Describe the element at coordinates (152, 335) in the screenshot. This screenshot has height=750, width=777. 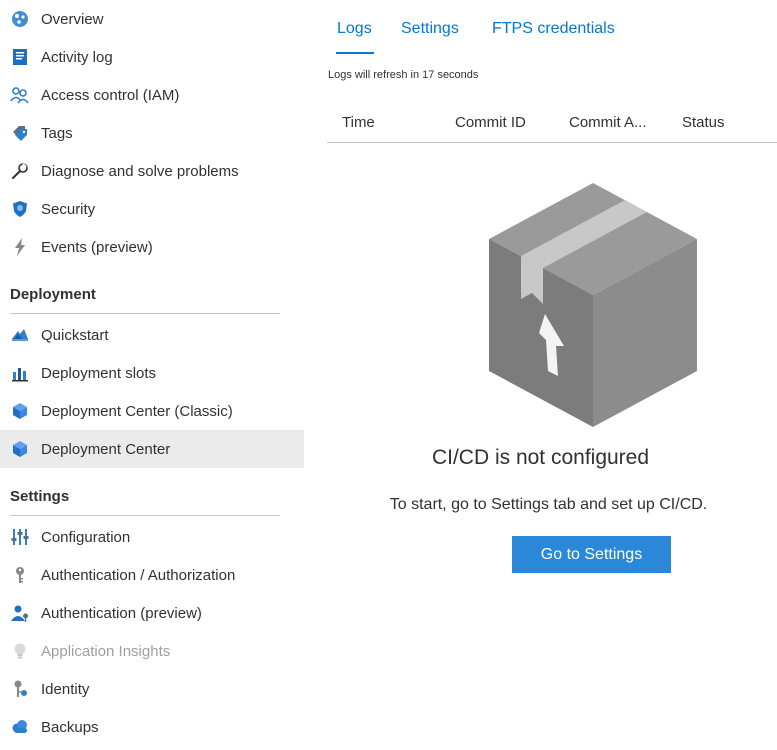
I see `sidebar-item-quickstart: Quickstart` at that location.